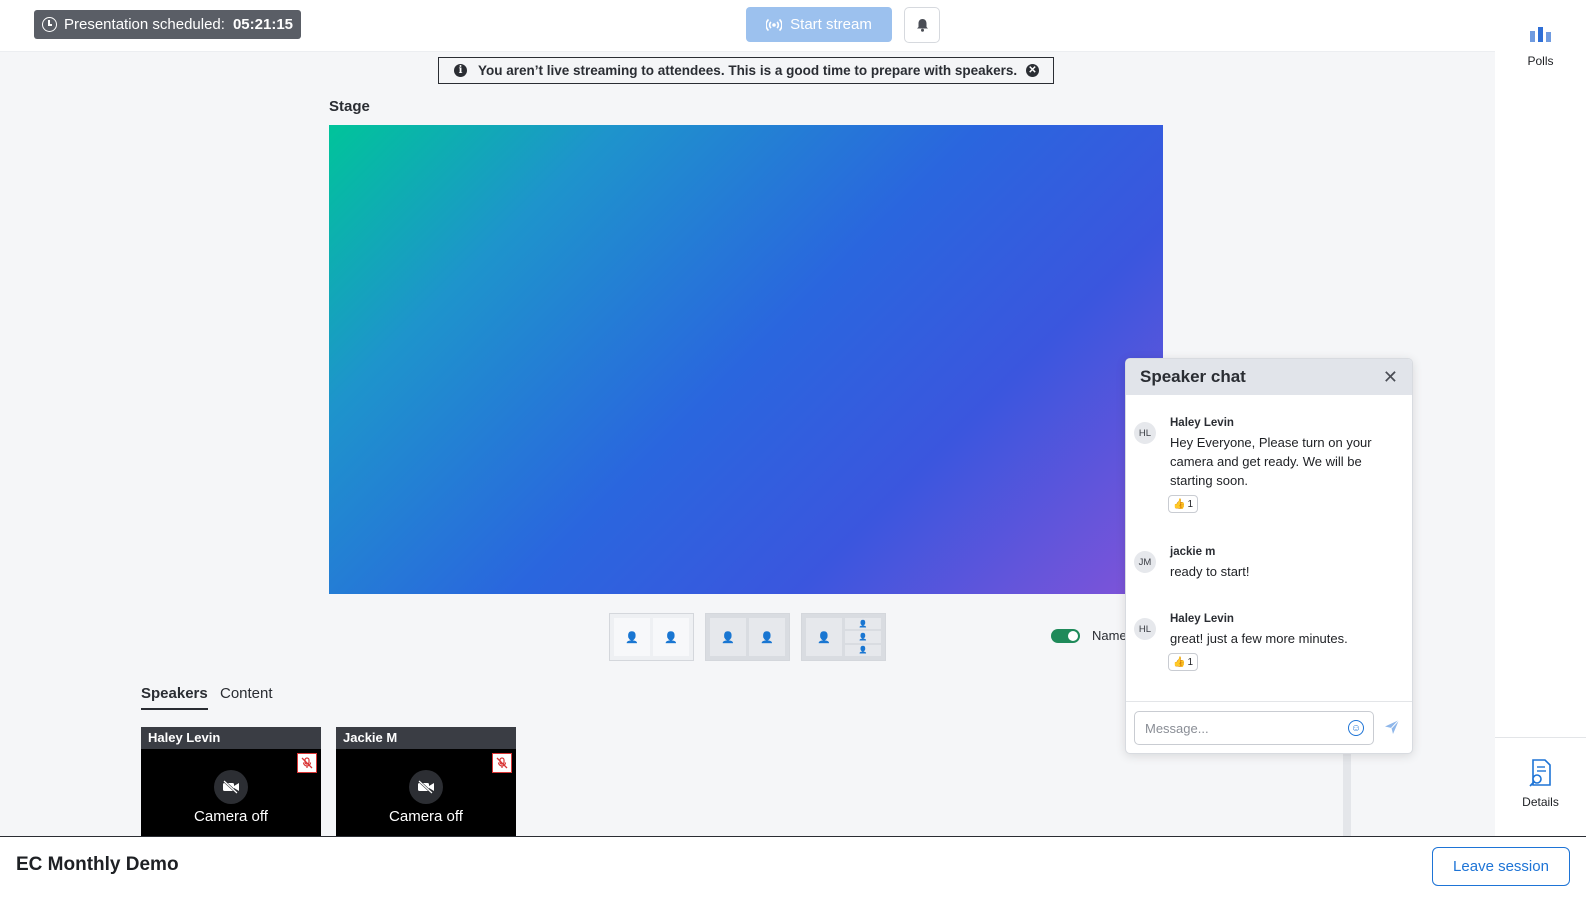  Describe the element at coordinates (1254, 728) in the screenshot. I see `message-input` at that location.